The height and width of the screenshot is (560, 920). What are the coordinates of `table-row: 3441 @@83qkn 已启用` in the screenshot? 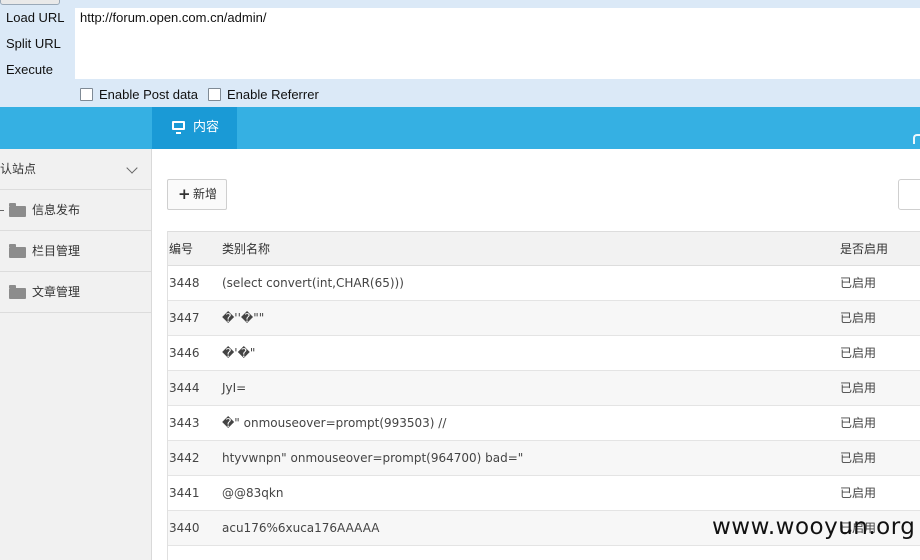 It's located at (544, 493).